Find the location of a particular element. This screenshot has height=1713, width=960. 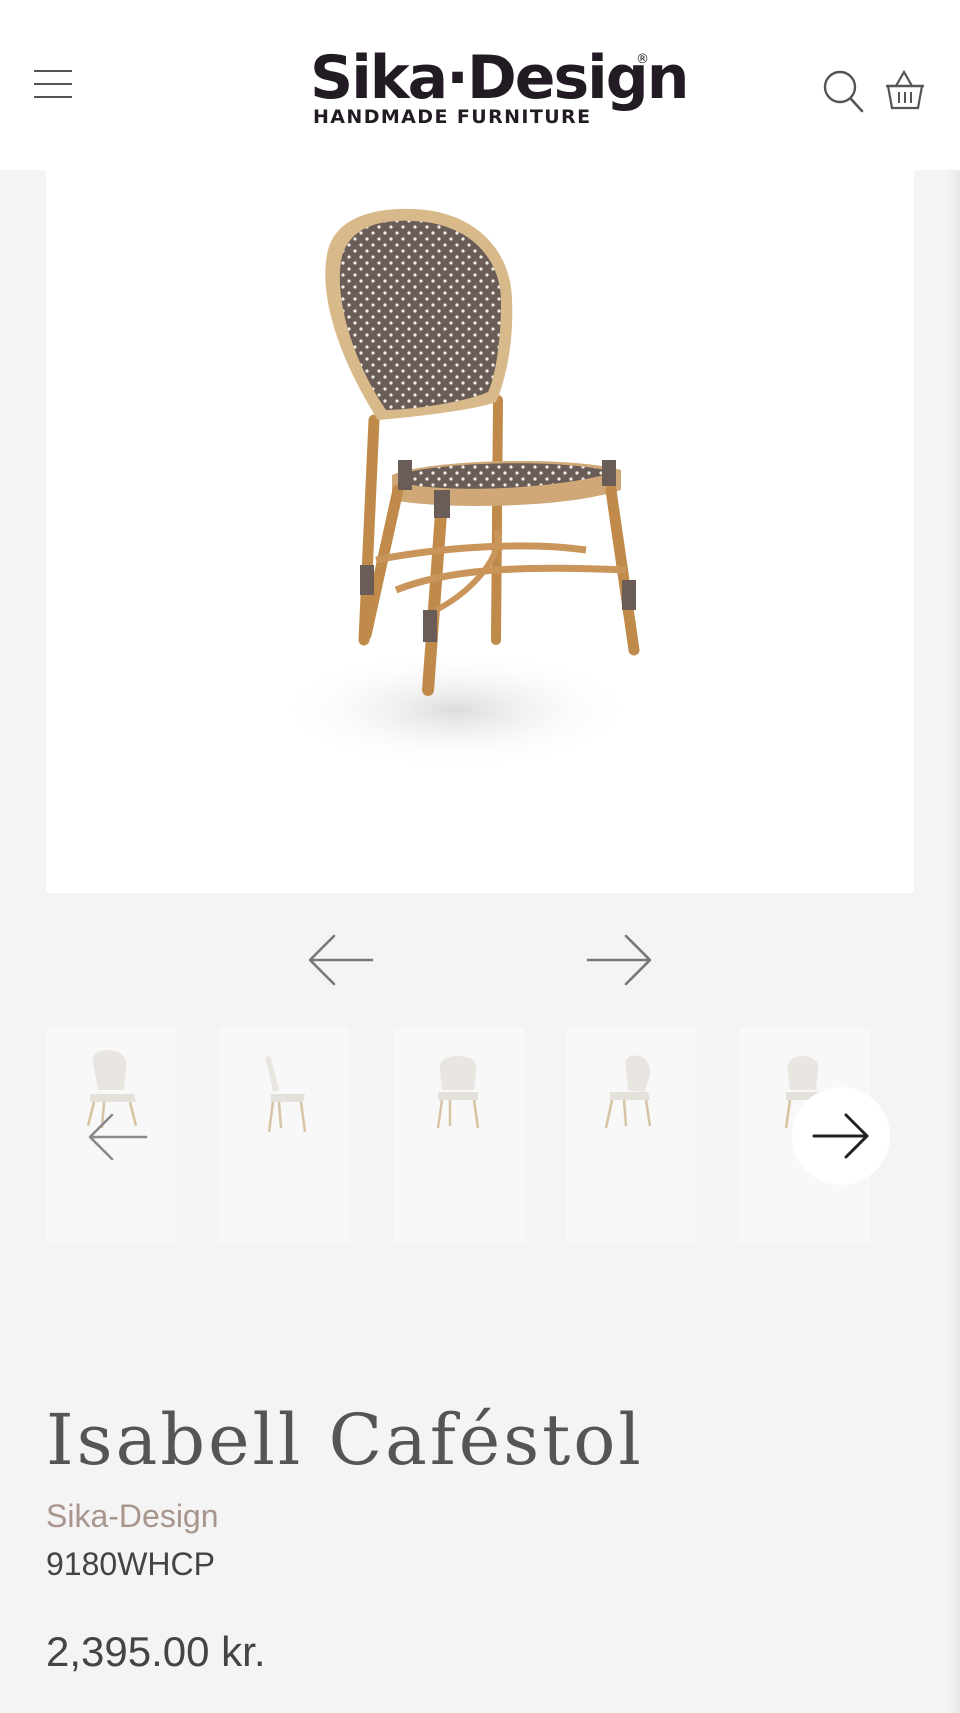

basket-icon is located at coordinates (905, 91).